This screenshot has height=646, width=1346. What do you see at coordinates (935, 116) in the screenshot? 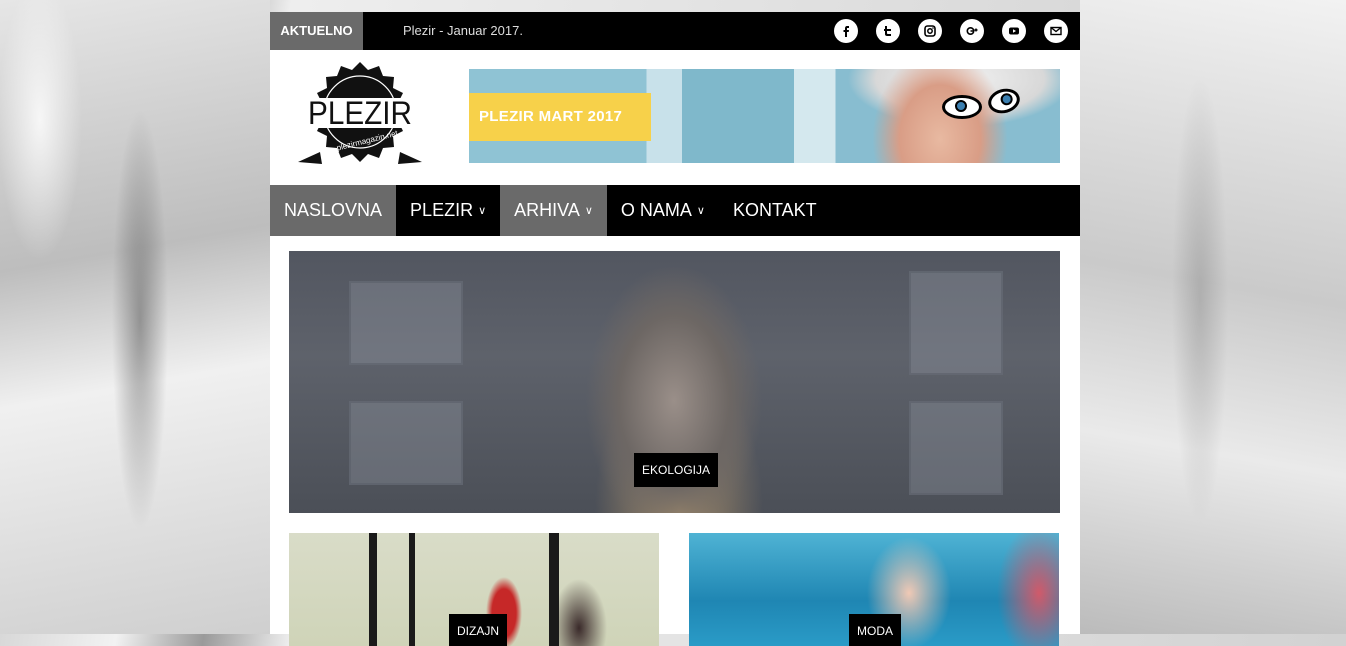
I see `banner-model-image` at bounding box center [935, 116].